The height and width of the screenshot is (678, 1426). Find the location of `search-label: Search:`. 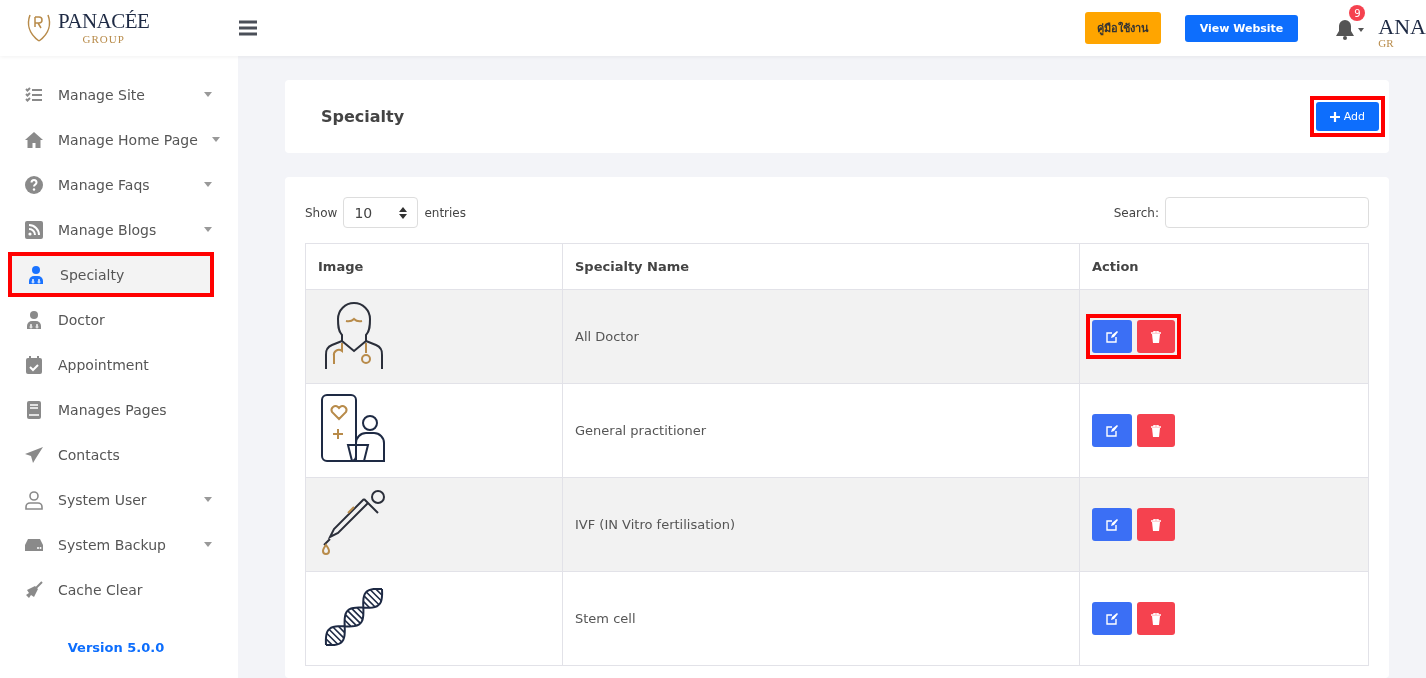

search-label: Search: is located at coordinates (1136, 212).